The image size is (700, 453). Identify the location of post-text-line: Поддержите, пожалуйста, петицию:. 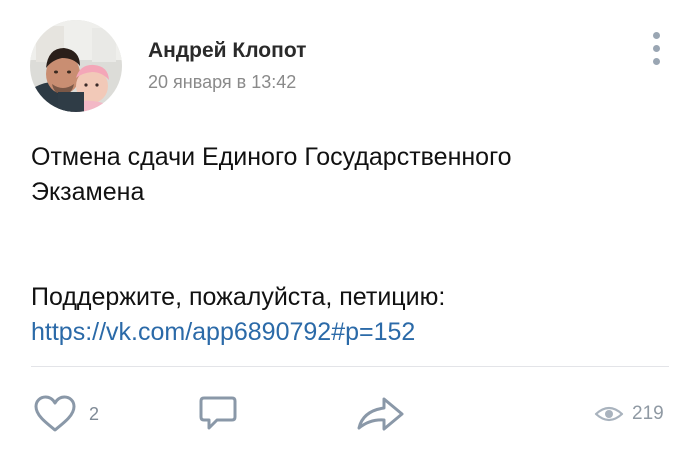
(238, 297).